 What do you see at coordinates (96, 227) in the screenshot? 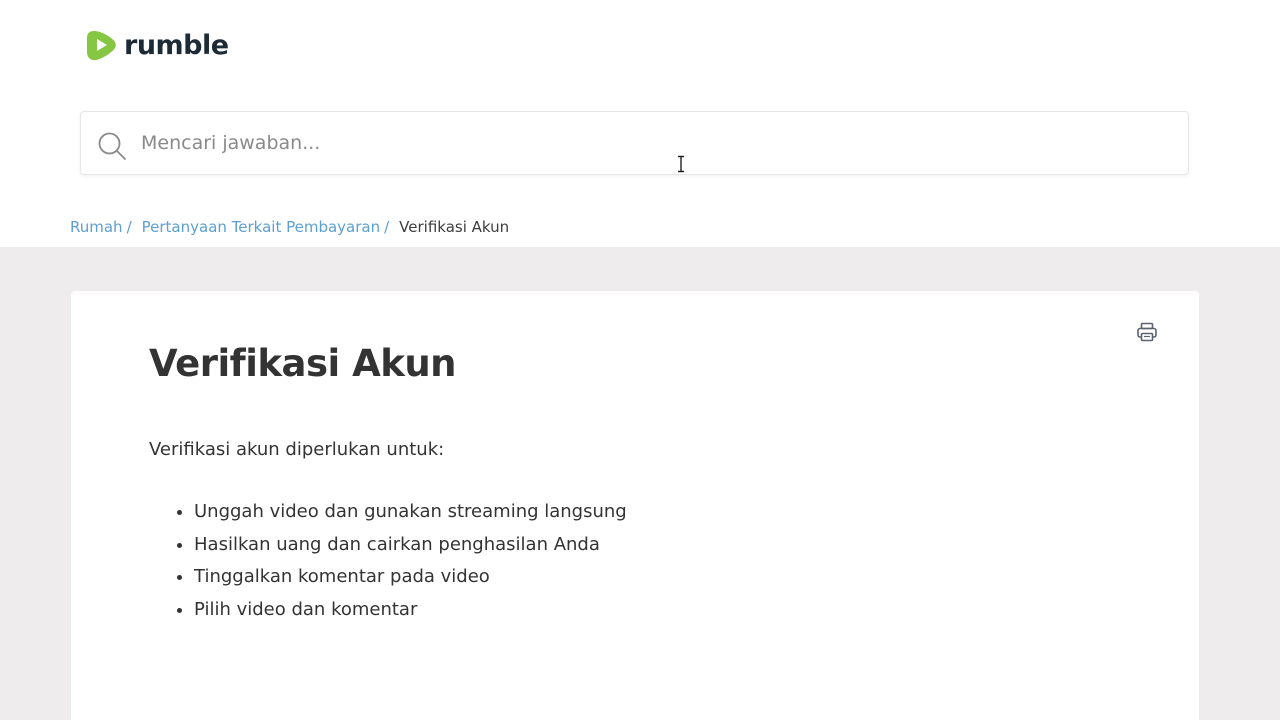
I see `breadcrumb-link-home: Rumah` at bounding box center [96, 227].